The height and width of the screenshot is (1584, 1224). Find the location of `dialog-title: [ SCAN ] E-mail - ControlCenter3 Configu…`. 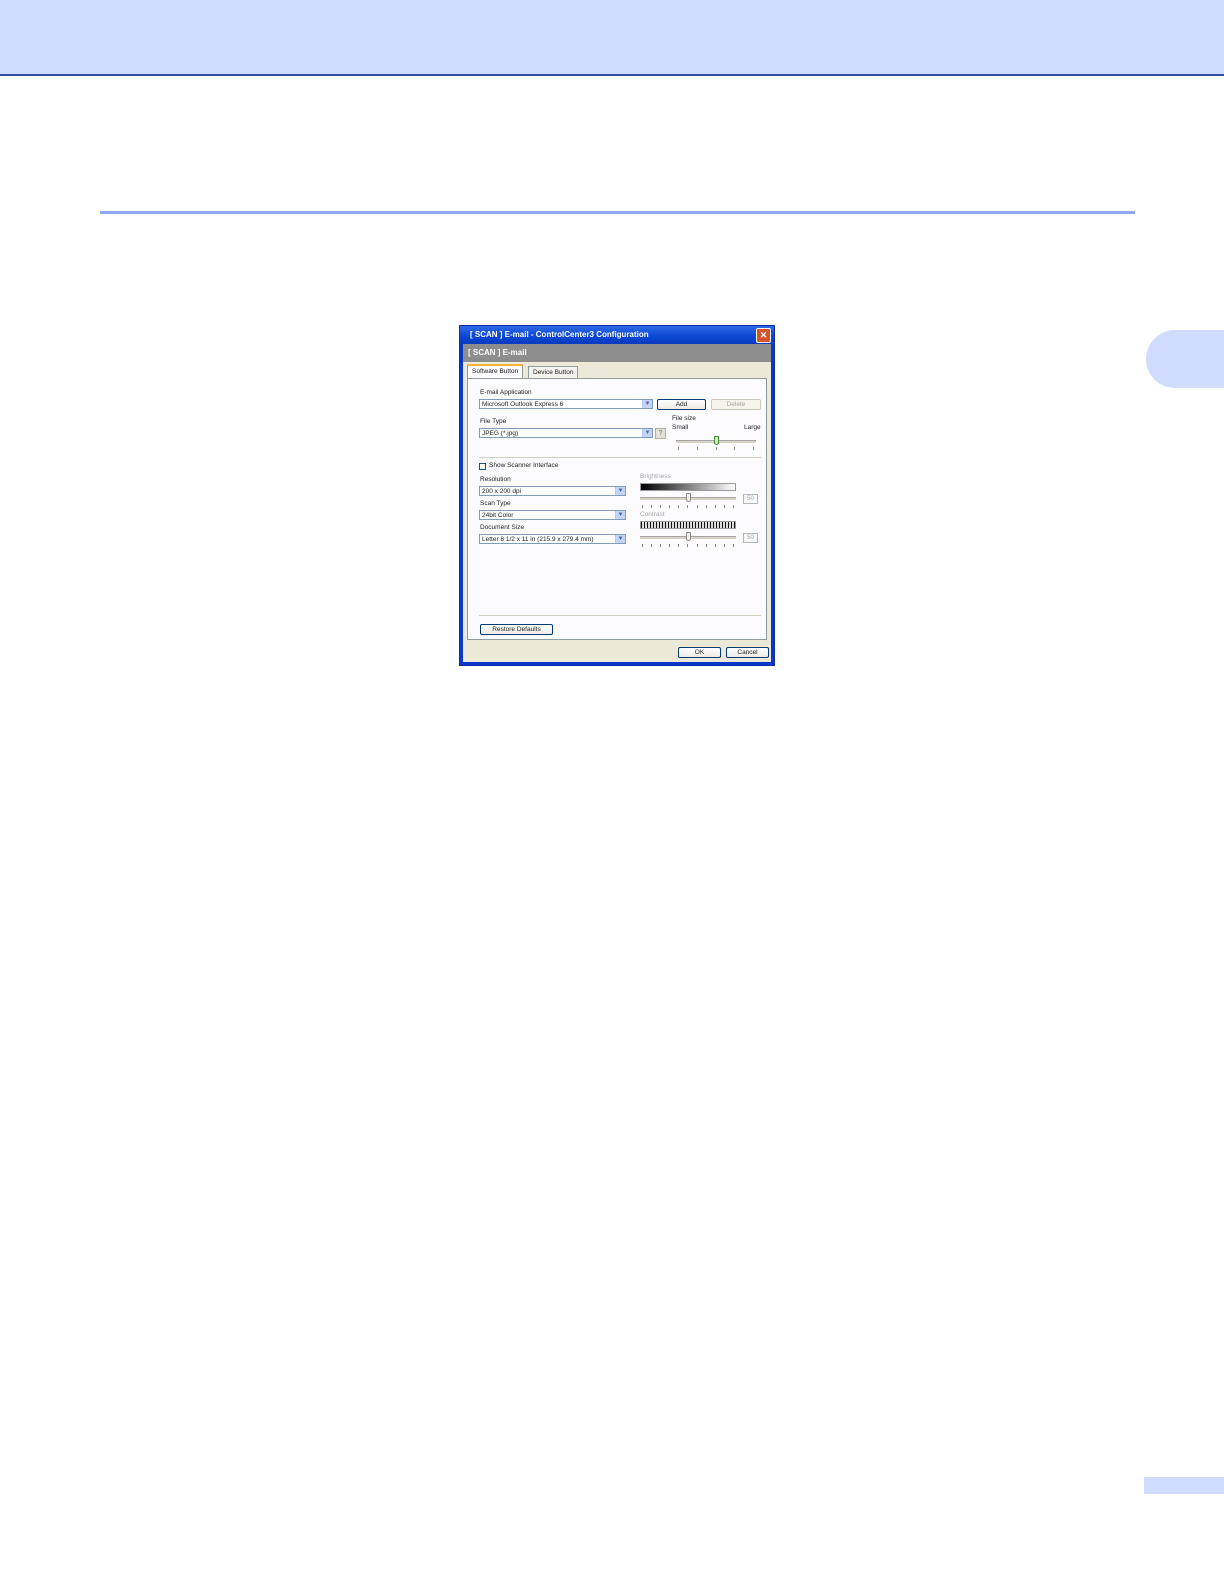

dialog-title: [ SCAN ] E-mail - ControlCenter3 Configu… is located at coordinates (559, 334).